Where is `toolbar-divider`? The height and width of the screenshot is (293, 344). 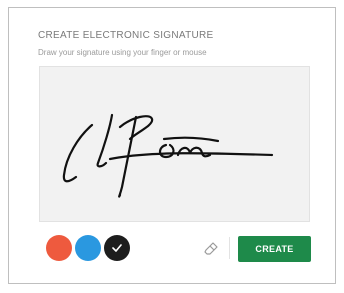
toolbar-divider is located at coordinates (229, 248).